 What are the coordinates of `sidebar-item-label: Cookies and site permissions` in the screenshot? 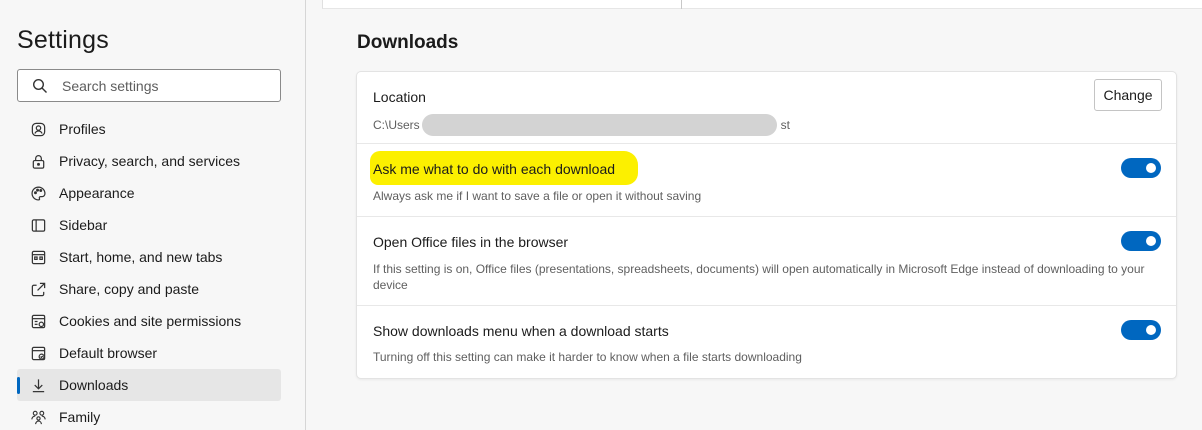 It's located at (150, 321).